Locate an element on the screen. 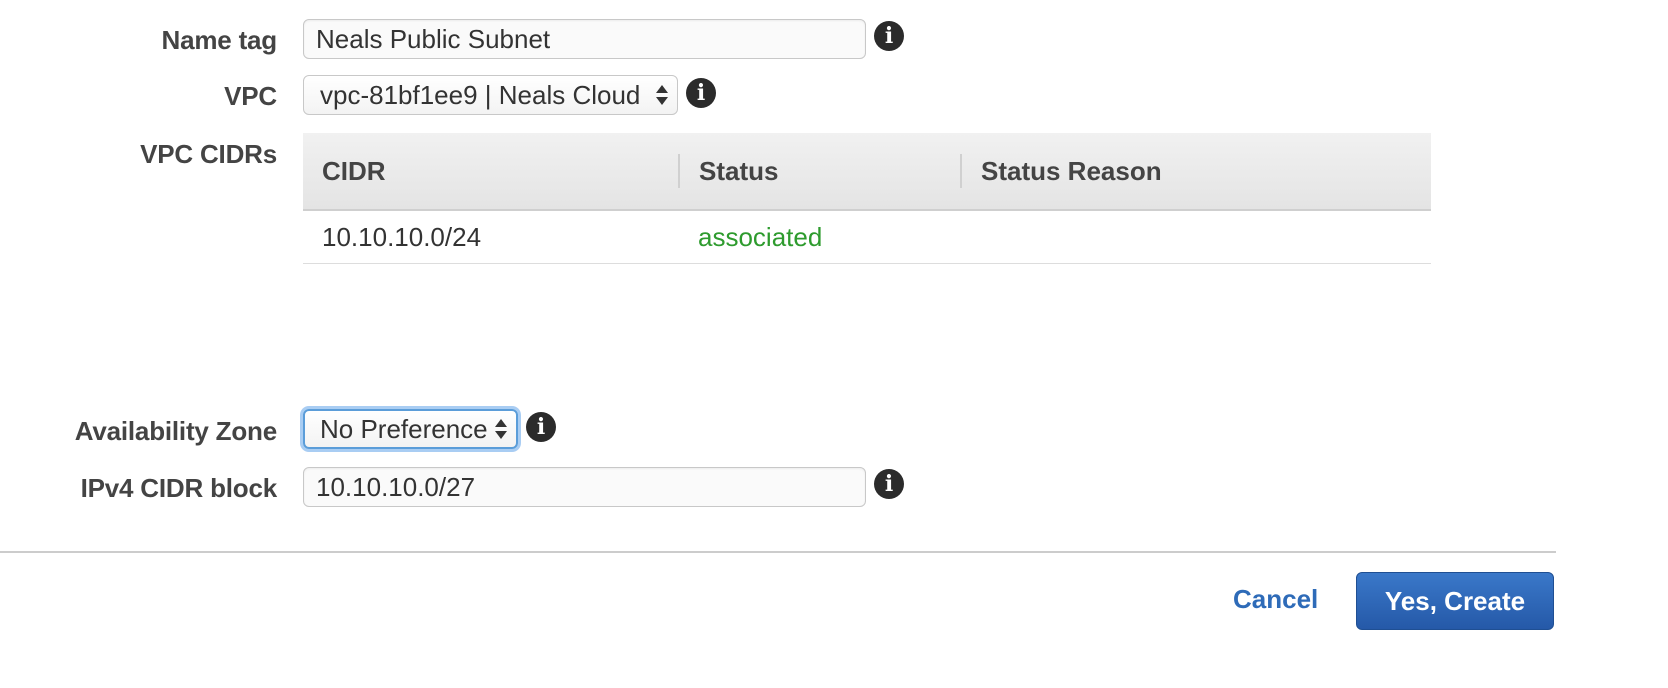 The image size is (1668, 688). vpc-select-value: vpc-81bf1ee9 | Neals Cloud is located at coordinates (480, 95).